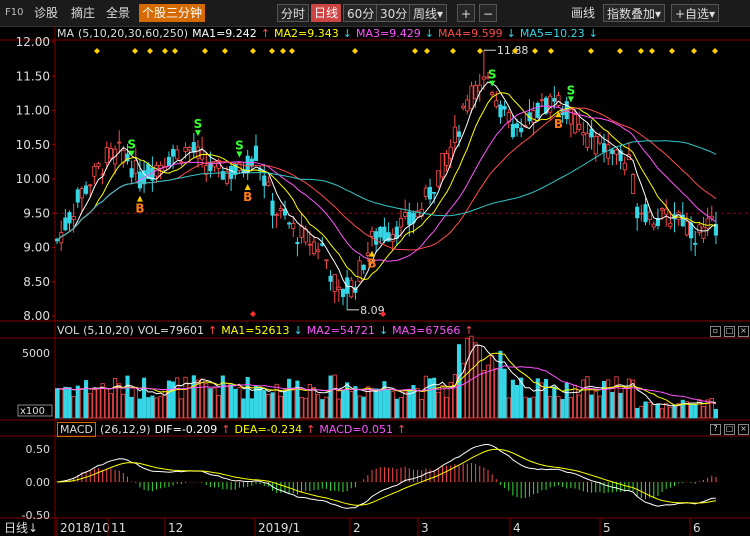 The width and height of the screenshot is (750, 536). Describe the element at coordinates (33, 111) in the screenshot. I see `price-tick-label: 11.00` at that location.